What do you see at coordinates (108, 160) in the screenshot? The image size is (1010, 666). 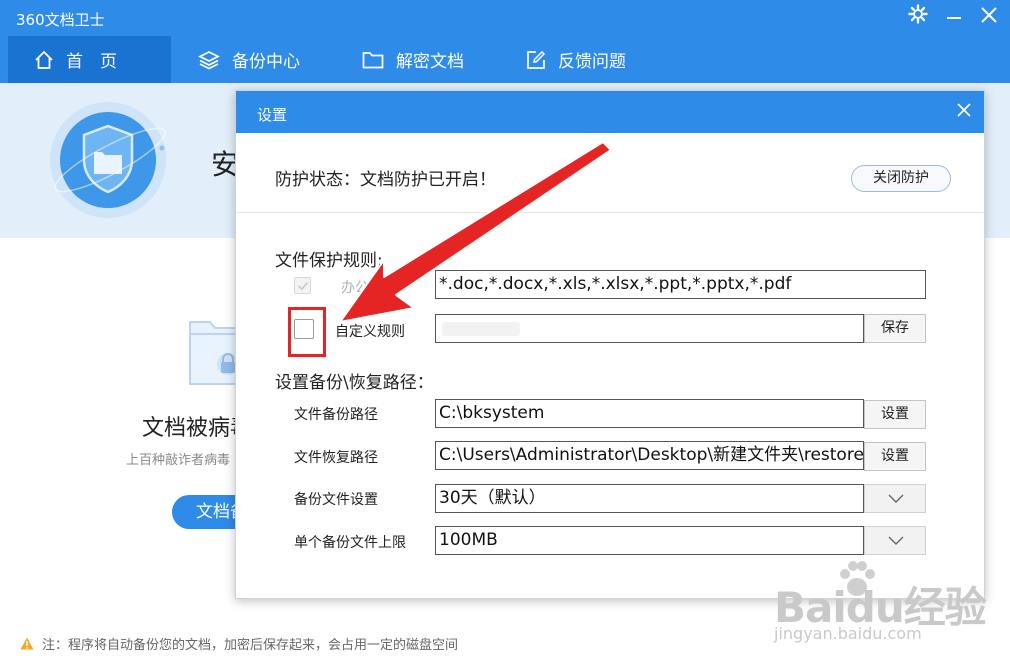 I see `shield-logo-icon` at bounding box center [108, 160].